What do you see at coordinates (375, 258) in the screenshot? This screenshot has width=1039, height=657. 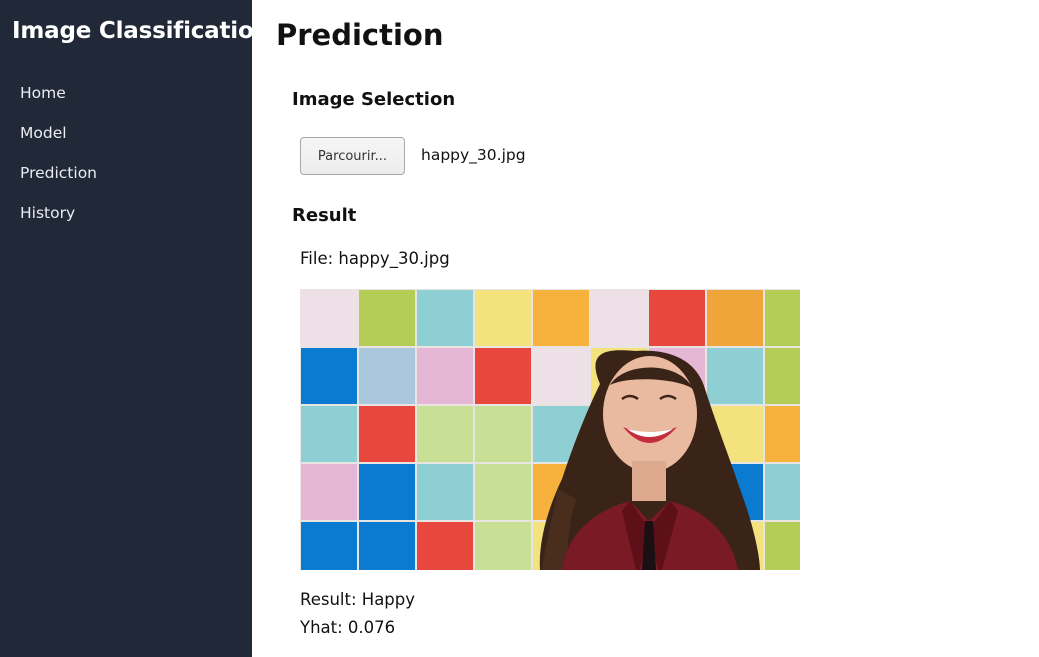 I see `result-file-line: File: happy_30.jpg` at bounding box center [375, 258].